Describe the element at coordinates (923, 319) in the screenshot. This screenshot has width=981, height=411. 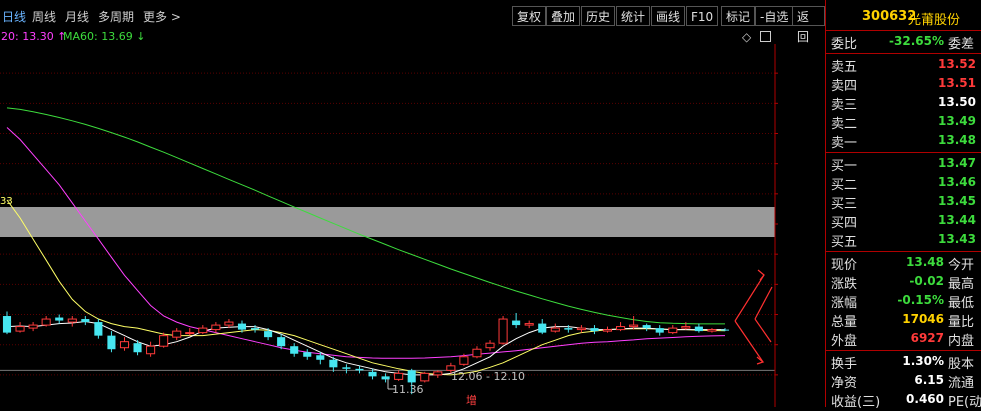
I see `stat-row-value: 17046` at that location.